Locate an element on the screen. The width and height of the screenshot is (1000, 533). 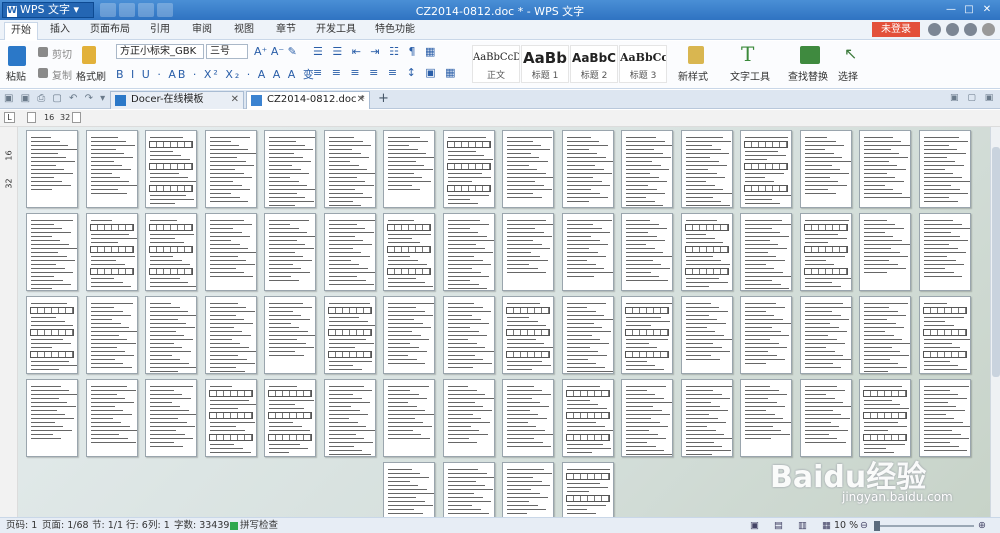
tab-references: 引用 is located at coordinates (160, 31).